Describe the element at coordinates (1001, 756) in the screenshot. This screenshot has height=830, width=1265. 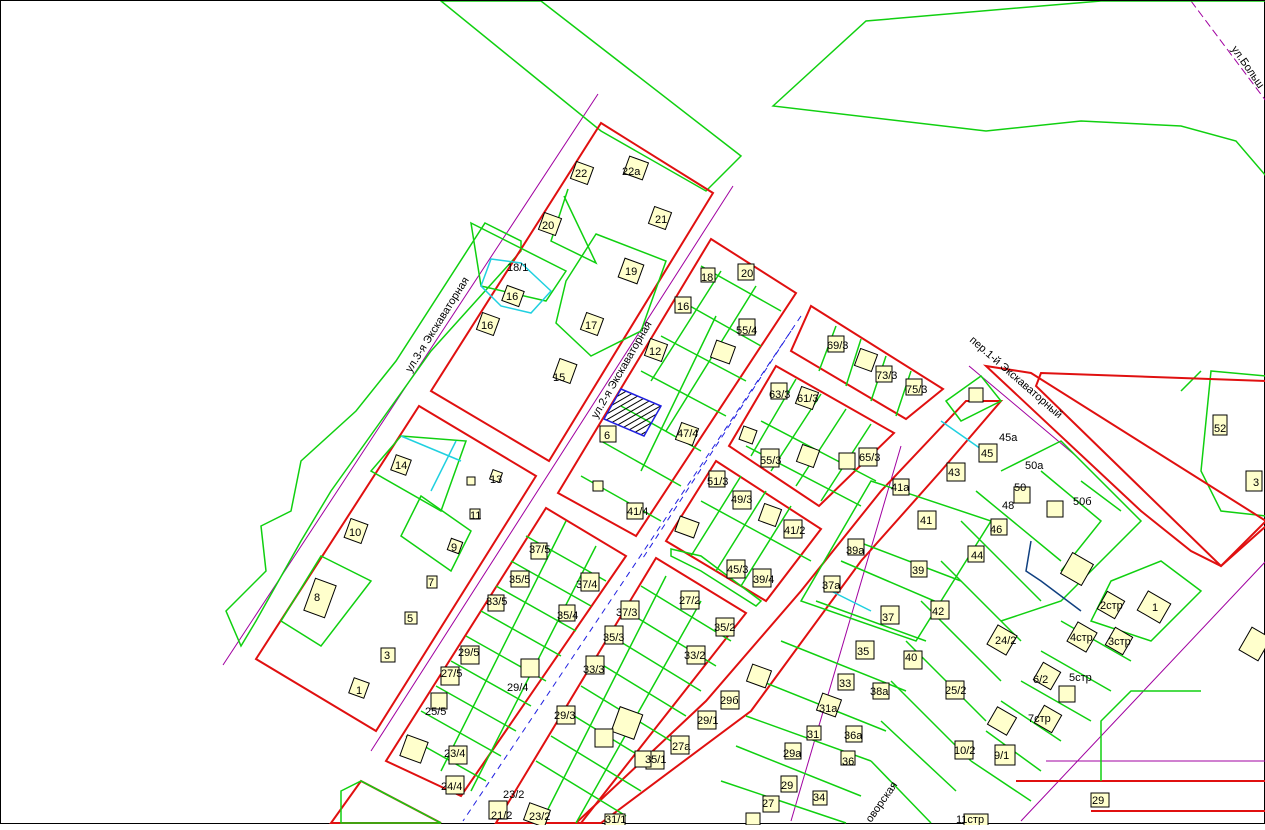
I see `lot-label: 9/1` at that location.